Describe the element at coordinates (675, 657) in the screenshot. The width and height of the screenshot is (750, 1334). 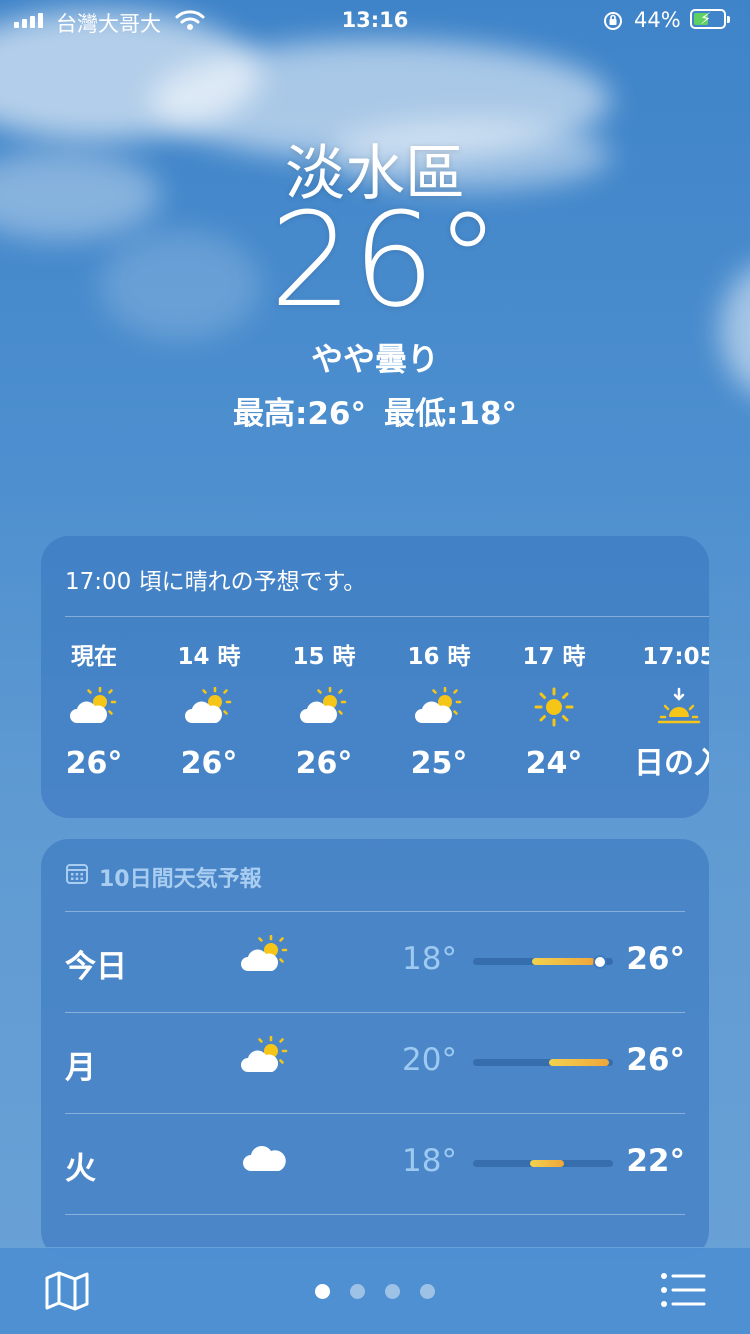
I see `hour-label: 17:05` at that location.